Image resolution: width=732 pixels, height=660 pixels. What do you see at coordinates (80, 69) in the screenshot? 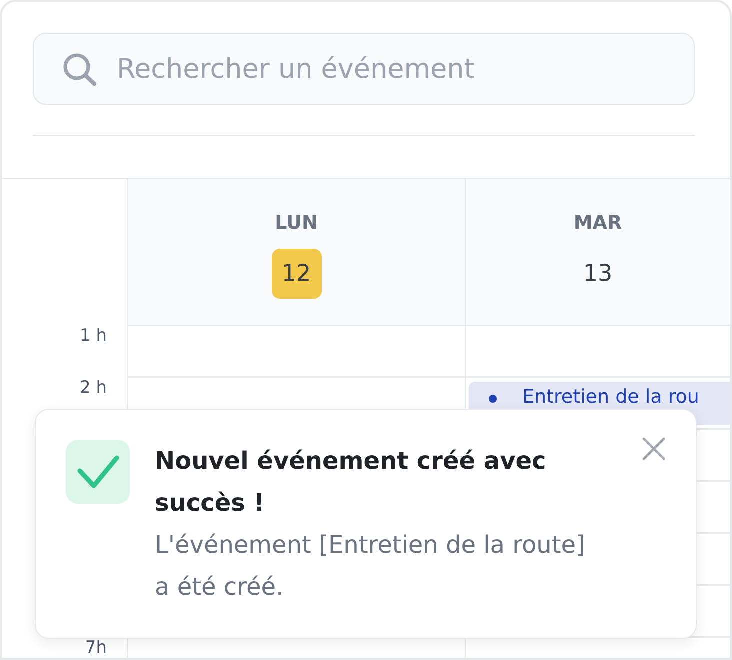
I see `search-icon` at bounding box center [80, 69].